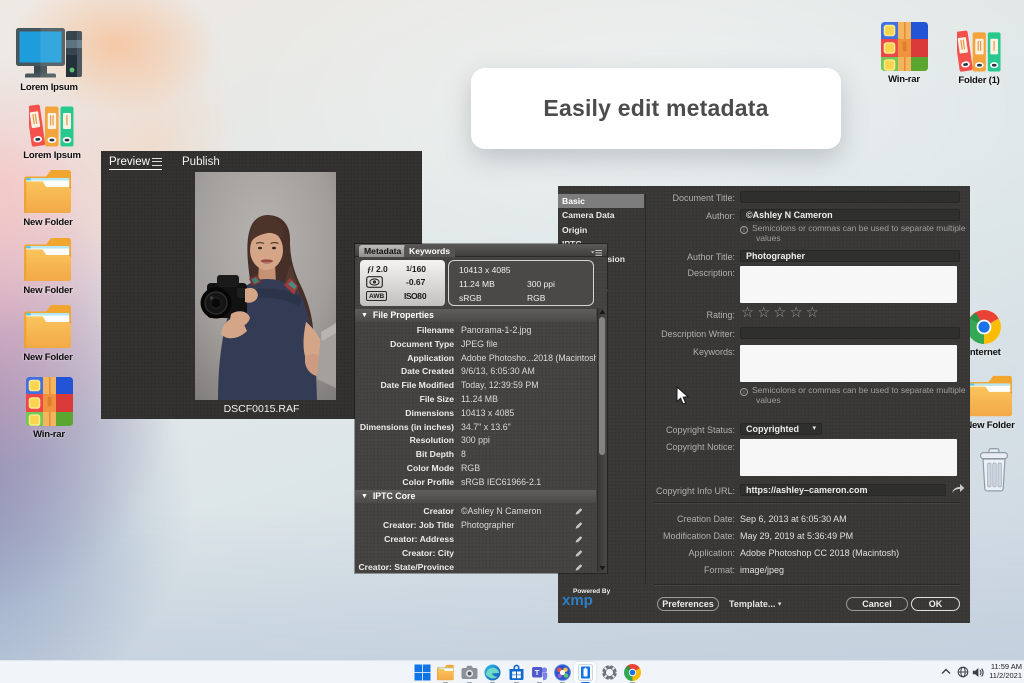  Describe the element at coordinates (537, 672) in the screenshot. I see `svg-text: T` at that location.